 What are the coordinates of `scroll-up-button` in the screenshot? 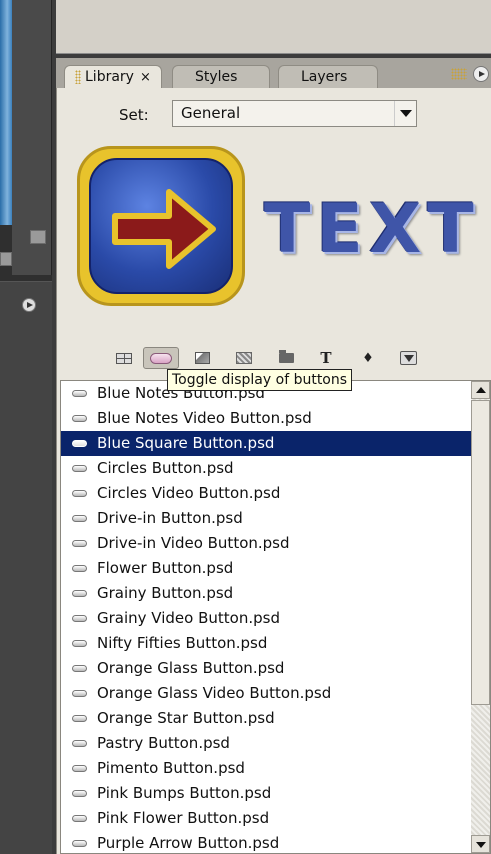 It's located at (480, 390).